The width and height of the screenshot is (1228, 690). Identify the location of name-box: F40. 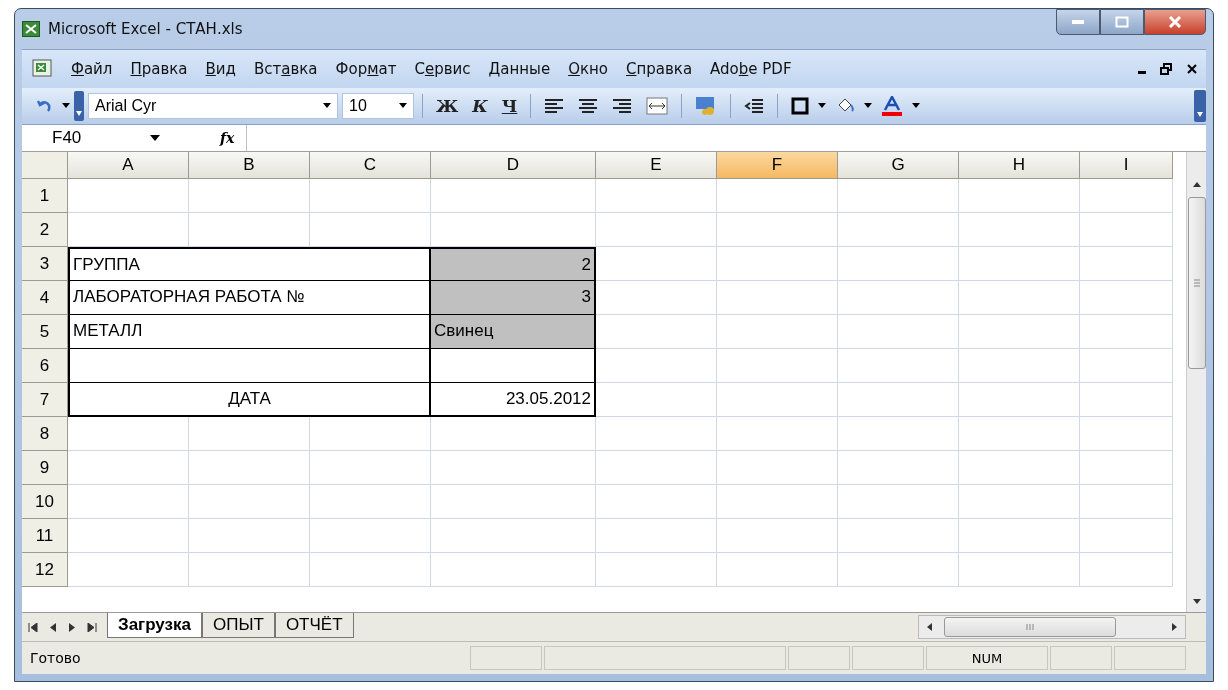
(82, 138).